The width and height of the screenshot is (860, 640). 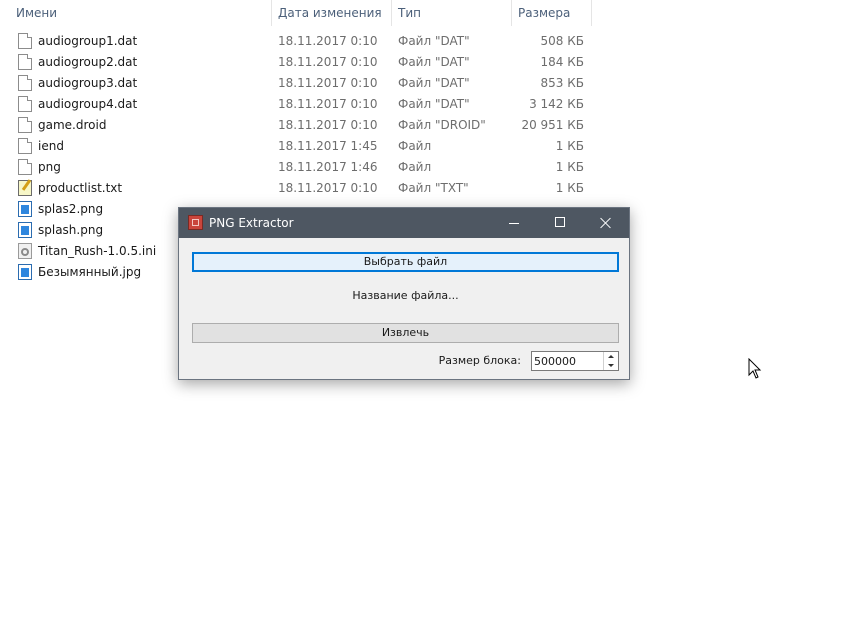 I want to click on file-name: audiogroup4.dat, so click(x=88, y=104).